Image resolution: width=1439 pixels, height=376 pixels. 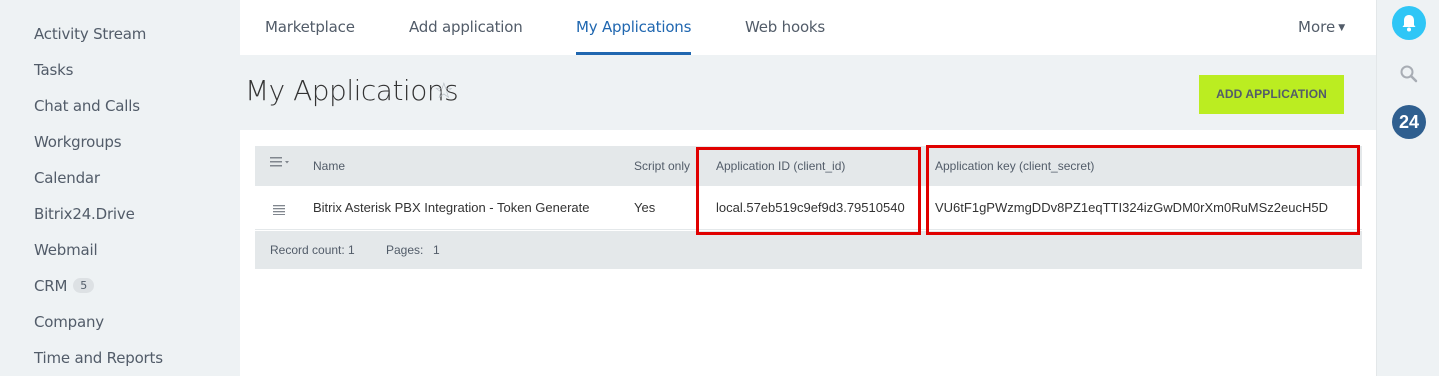 I want to click on column-header-client-secret: Application key (client_secret), so click(x=1014, y=166).